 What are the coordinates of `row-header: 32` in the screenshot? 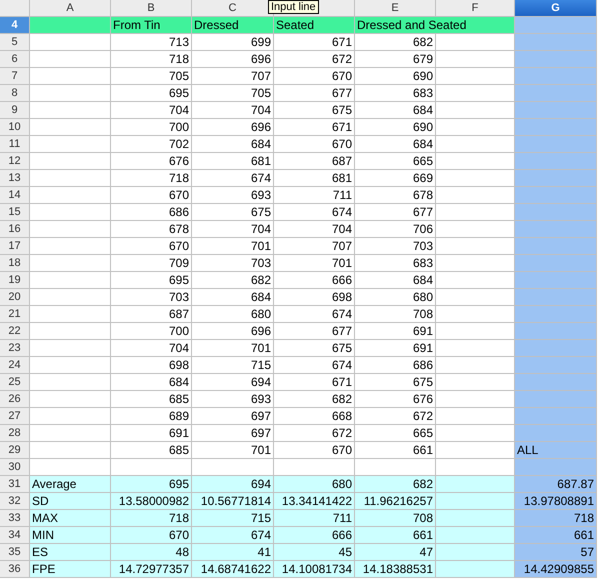 It's located at (15, 501).